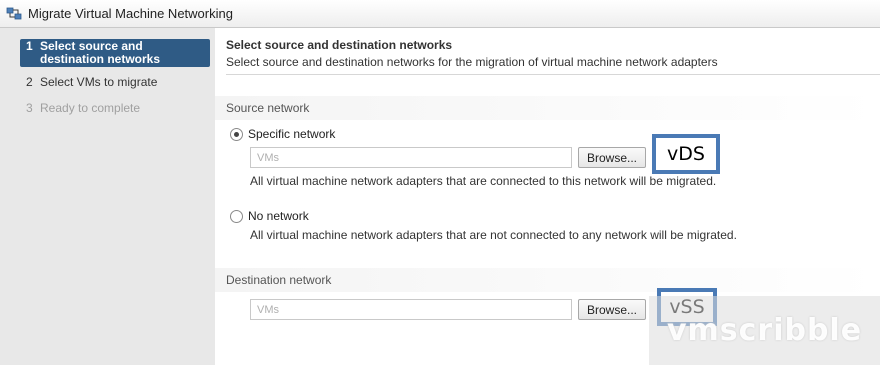  I want to click on step-label: Select source and destination networks, so click(100, 52).